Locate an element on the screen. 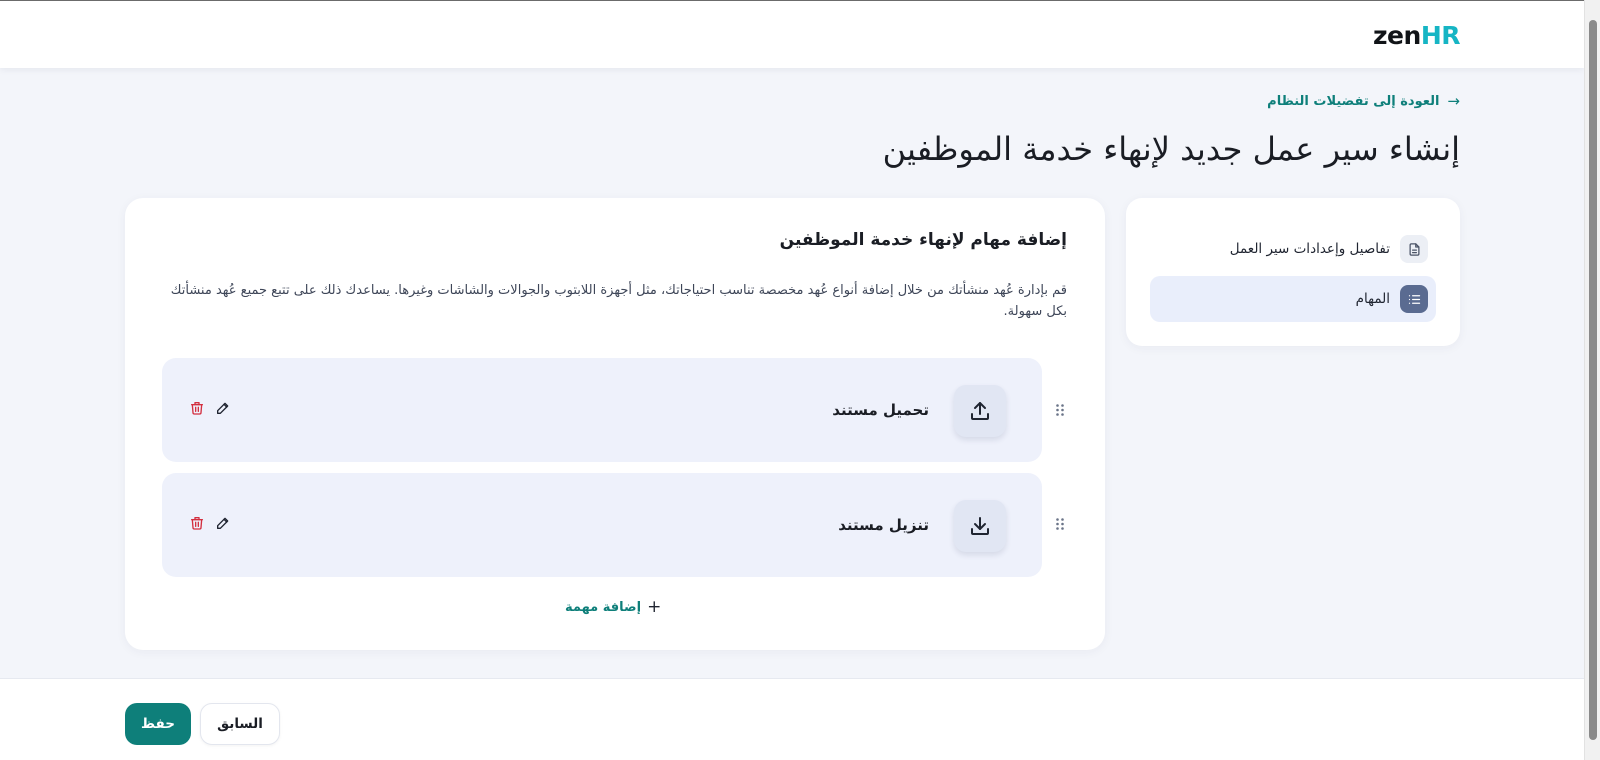 This screenshot has height=760, width=1600. scrollbar-thumb is located at coordinates (1593, 380).